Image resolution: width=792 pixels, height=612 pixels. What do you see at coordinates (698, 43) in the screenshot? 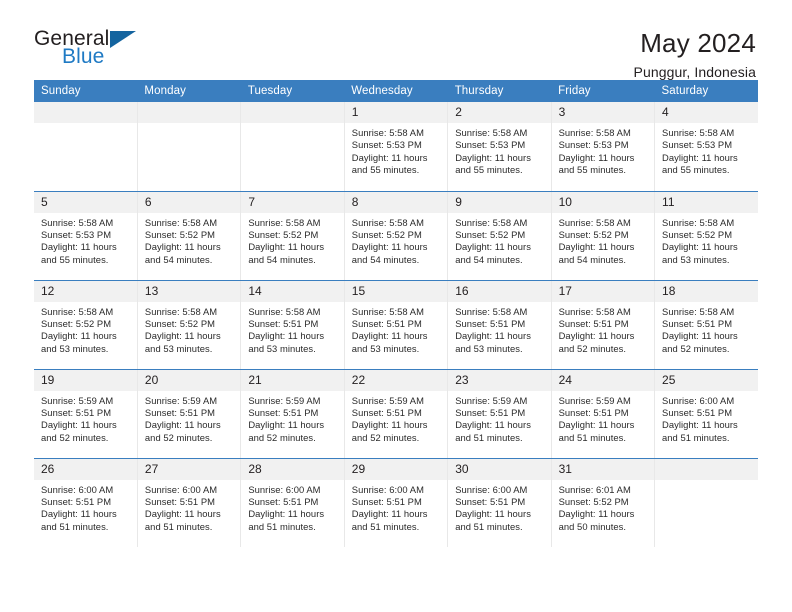
I see `page-title: May 2024` at bounding box center [698, 43].